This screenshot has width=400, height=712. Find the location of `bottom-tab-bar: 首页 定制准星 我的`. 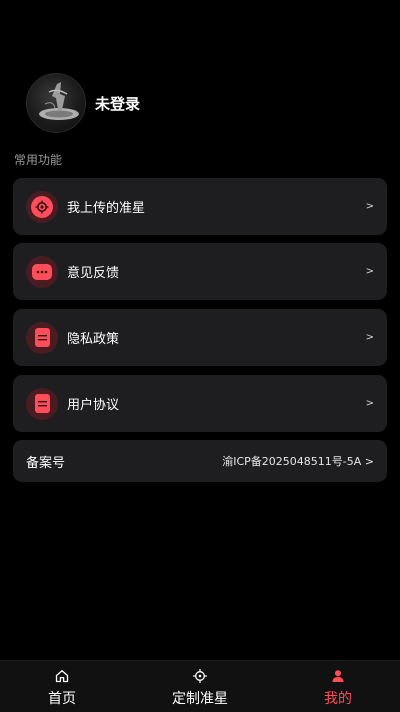

bottom-tab-bar: 首页 定制准星 我的 is located at coordinates (200, 686).